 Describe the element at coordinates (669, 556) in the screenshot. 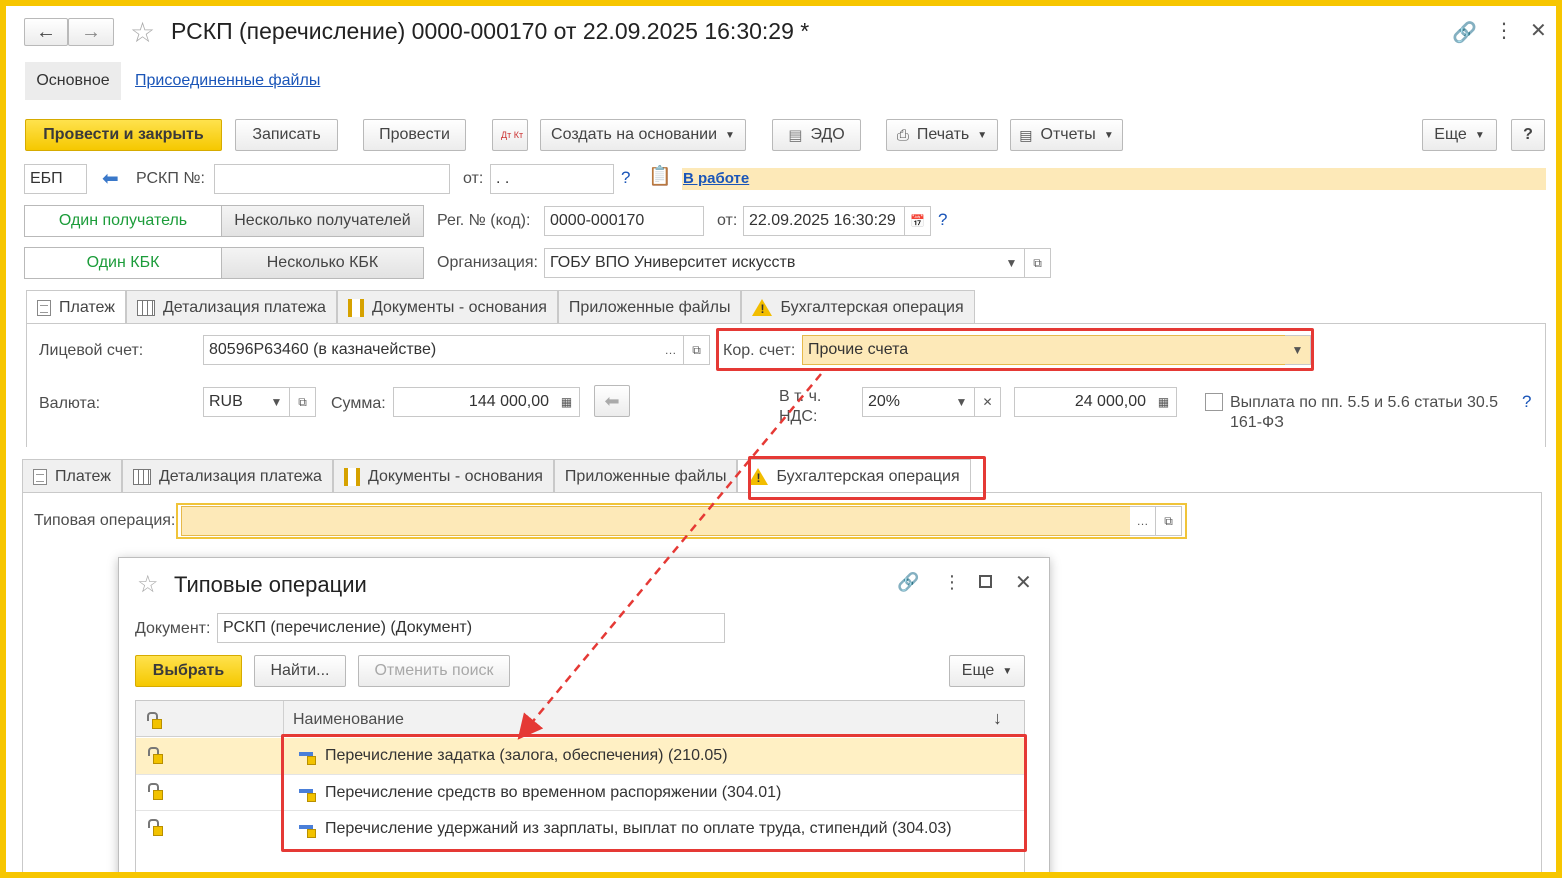

I see `annotation-arrow` at that location.